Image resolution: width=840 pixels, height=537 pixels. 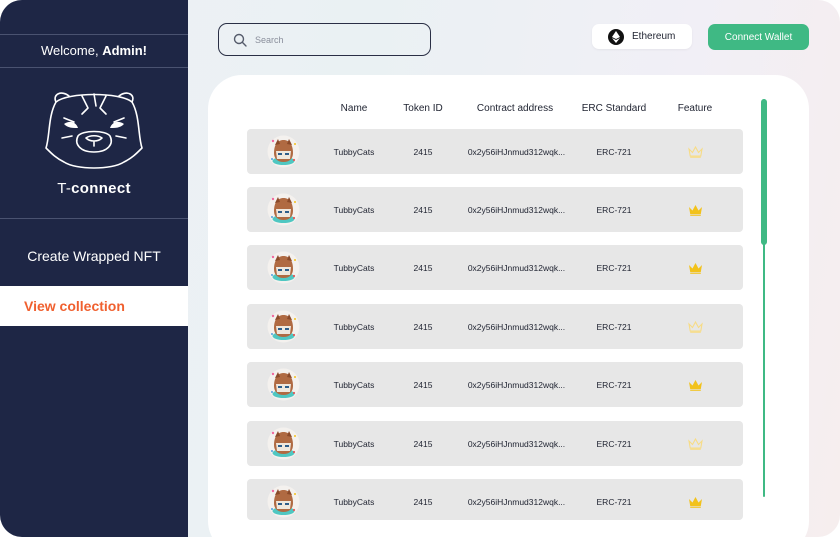 What do you see at coordinates (515, 108) in the screenshot?
I see `column-header-contract-address: Contract address` at bounding box center [515, 108].